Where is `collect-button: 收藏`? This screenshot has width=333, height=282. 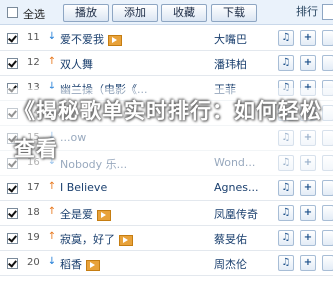
collect-button: 收藏 is located at coordinates (184, 13).